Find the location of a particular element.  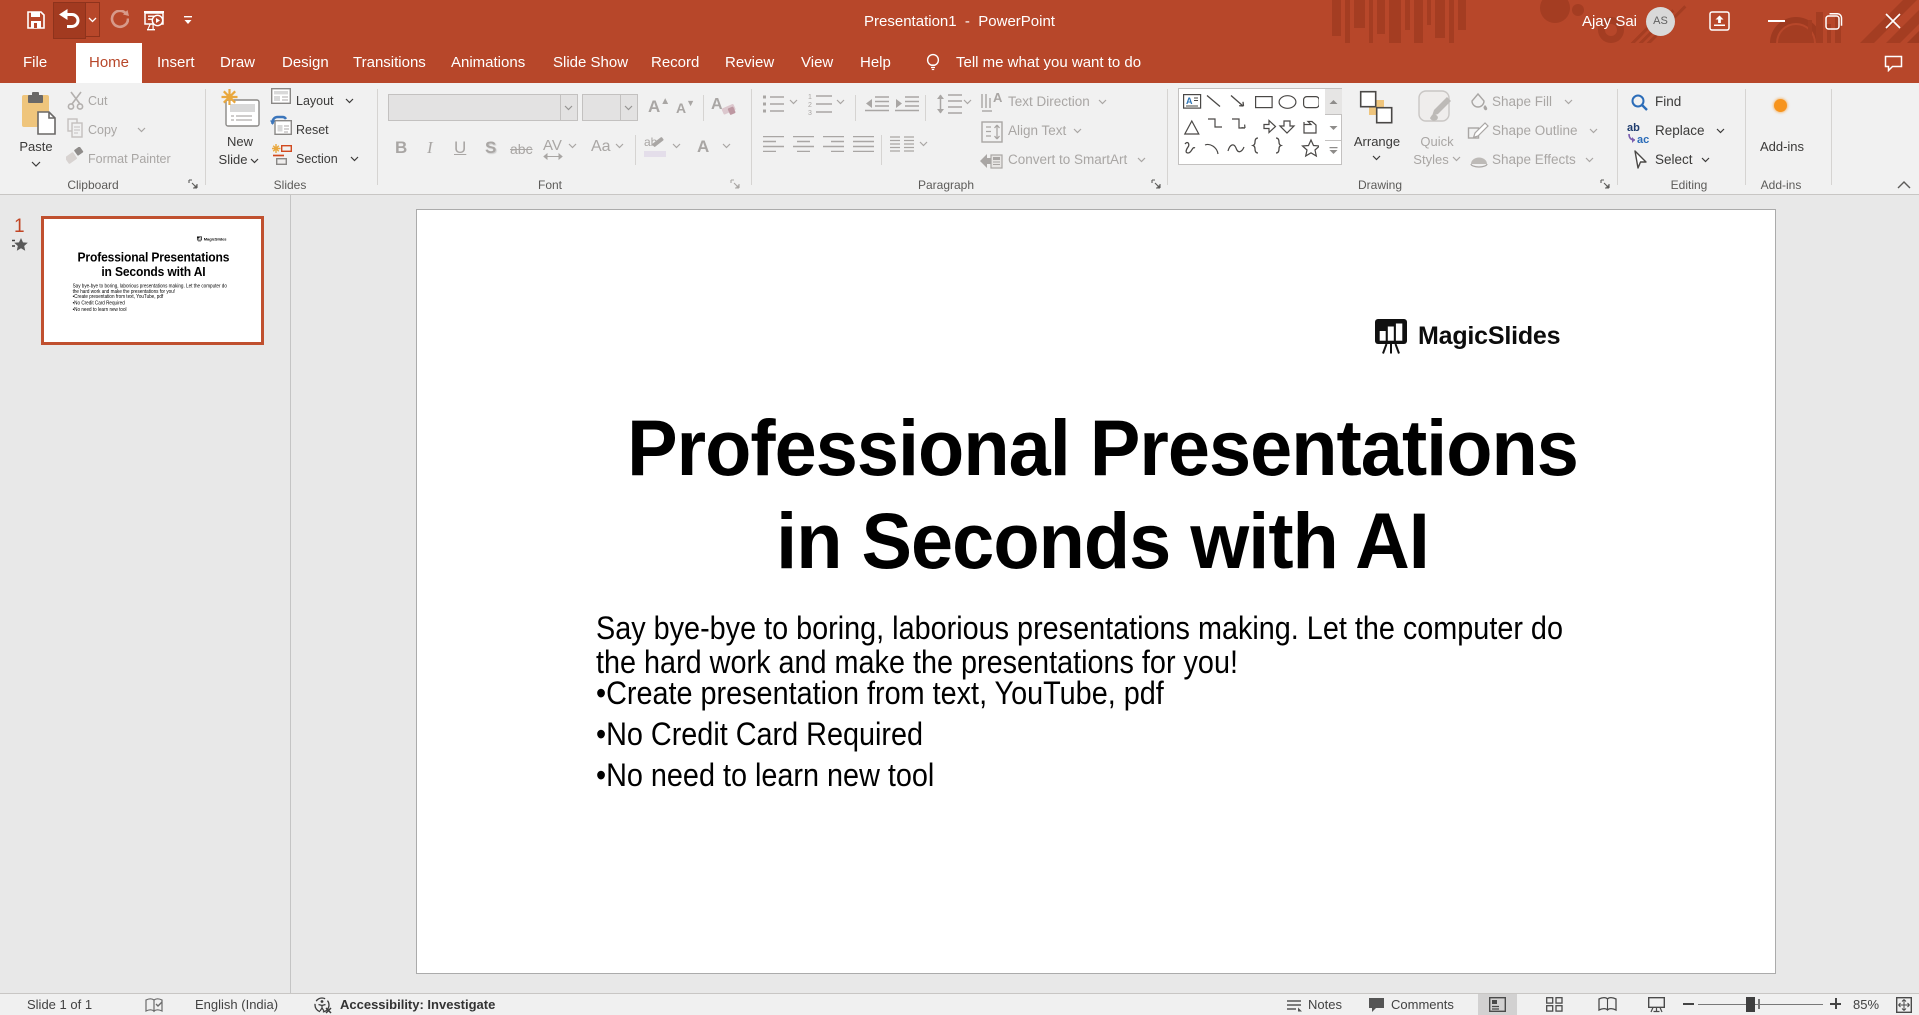

svg-text: 1 is located at coordinates (810, 97).